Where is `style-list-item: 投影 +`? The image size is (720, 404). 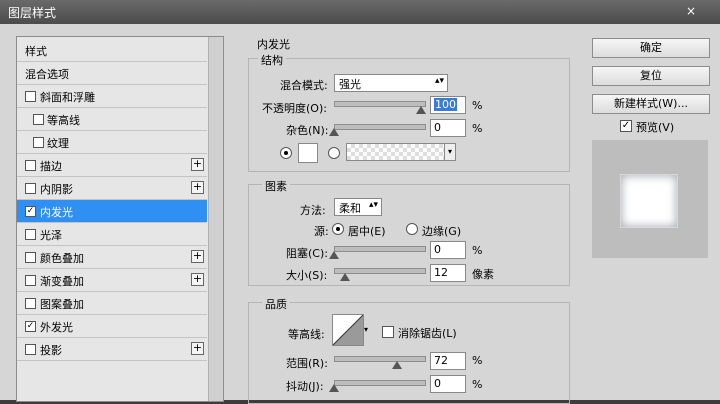 style-list-item: 投影 + is located at coordinates (112, 349).